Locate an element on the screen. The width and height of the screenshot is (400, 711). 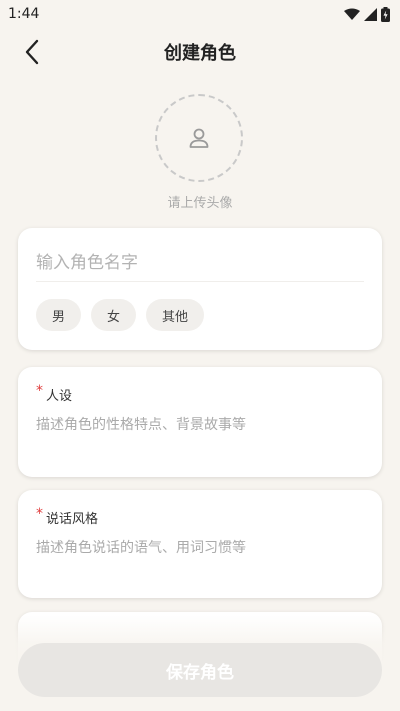
gender-options: 男 女 其他 is located at coordinates (120, 315).